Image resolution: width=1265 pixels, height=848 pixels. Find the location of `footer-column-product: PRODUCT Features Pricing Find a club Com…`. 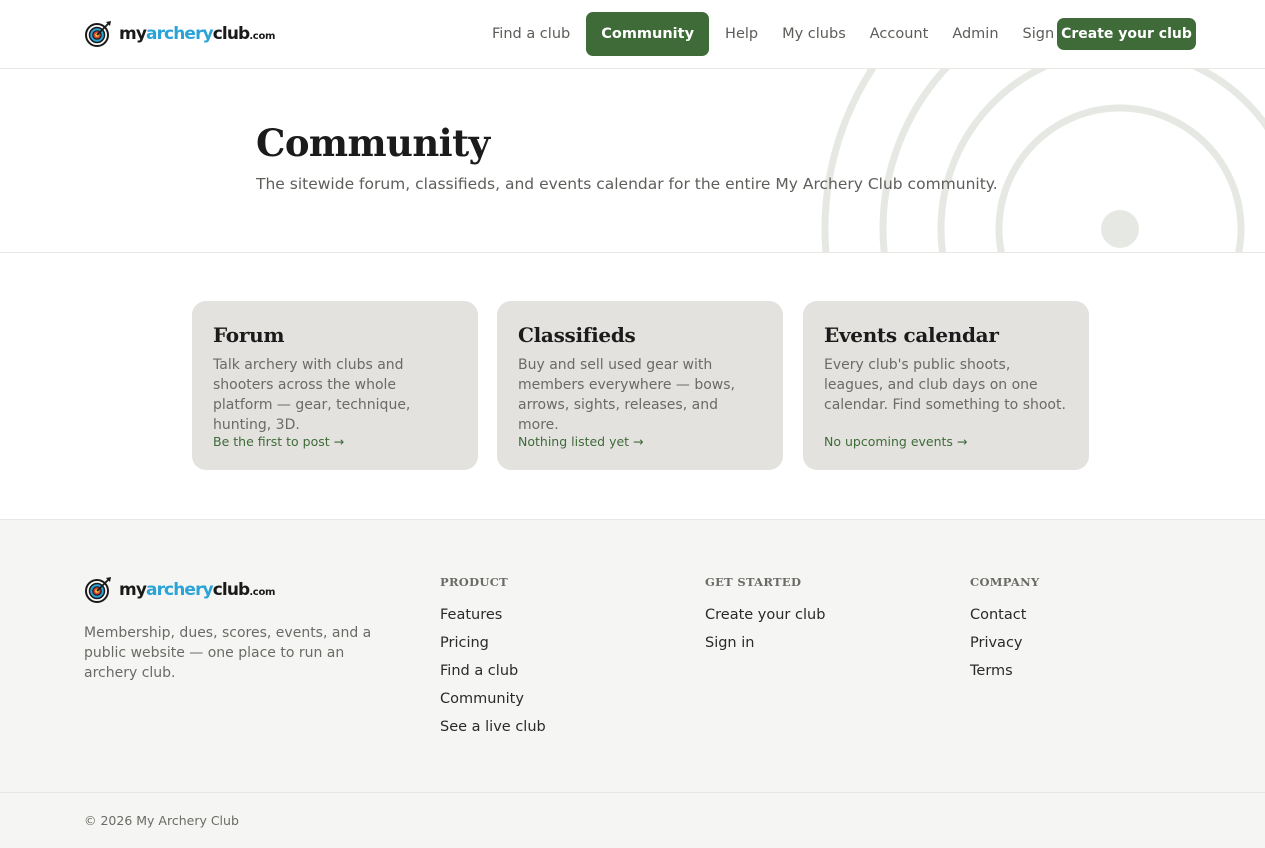

footer-column-product: PRODUCT Features Pricing Find a club Com… is located at coordinates (493, 658).